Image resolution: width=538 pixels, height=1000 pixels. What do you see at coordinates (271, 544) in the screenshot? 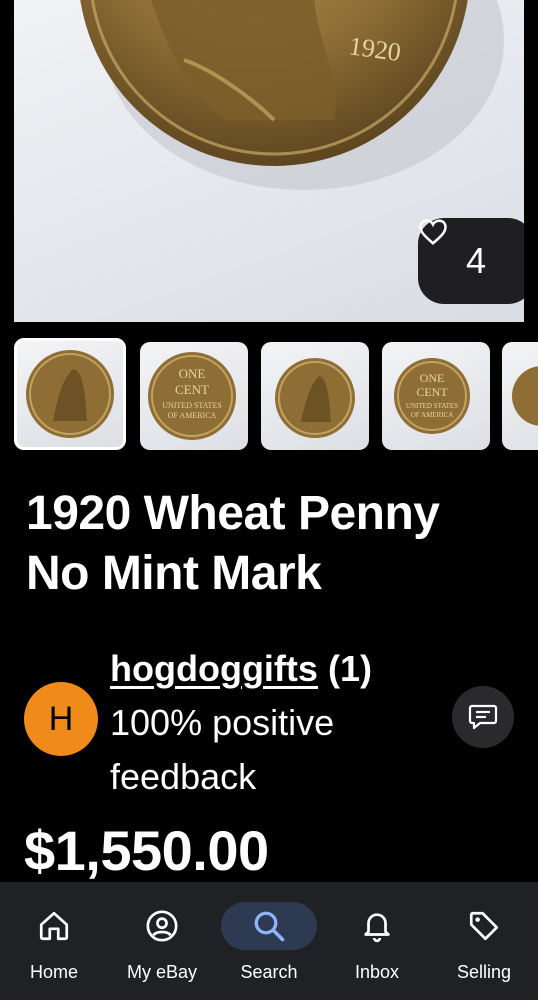
I see `listing-title: 1920 Wheat Penny No Mint Mark` at bounding box center [271, 544].